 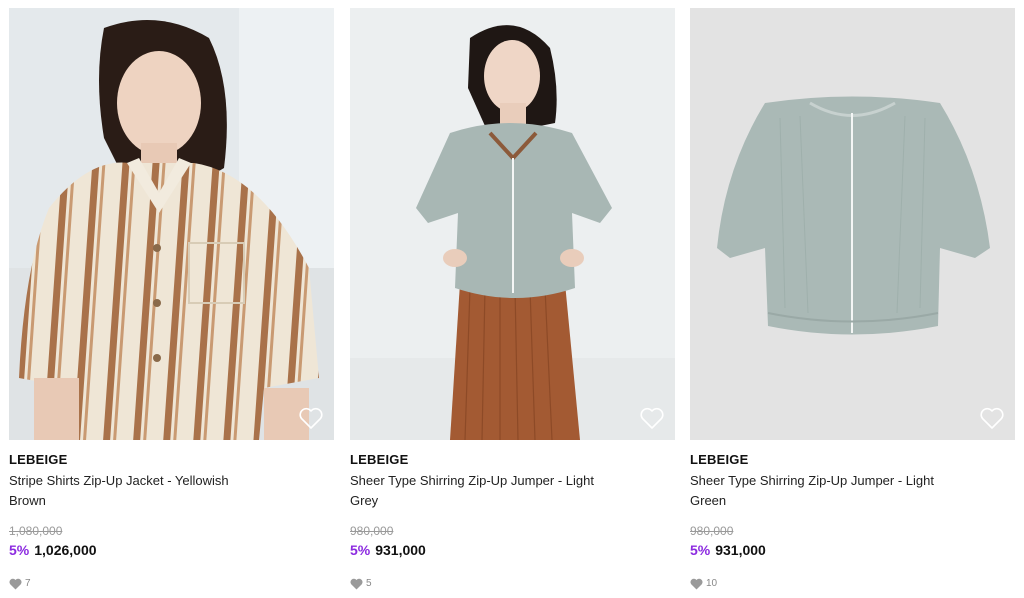 I want to click on like-count-value: 10, so click(x=712, y=583).